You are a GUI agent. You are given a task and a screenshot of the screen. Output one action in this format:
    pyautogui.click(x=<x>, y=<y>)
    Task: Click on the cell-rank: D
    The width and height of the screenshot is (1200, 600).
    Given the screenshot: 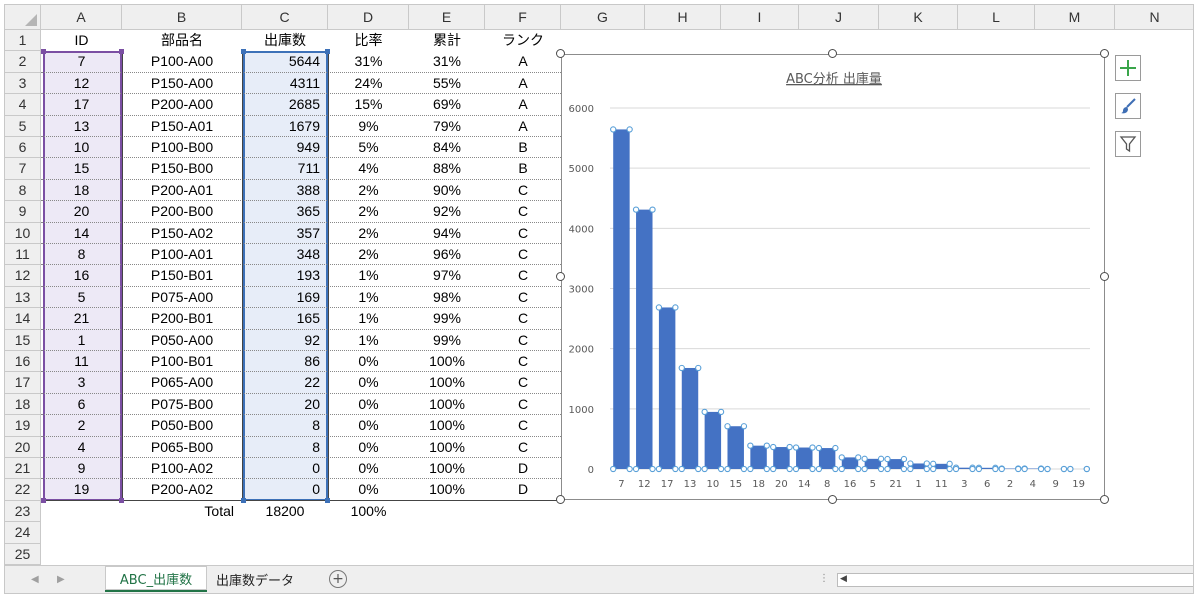 What is the action you would take?
    pyautogui.click(x=523, y=489)
    